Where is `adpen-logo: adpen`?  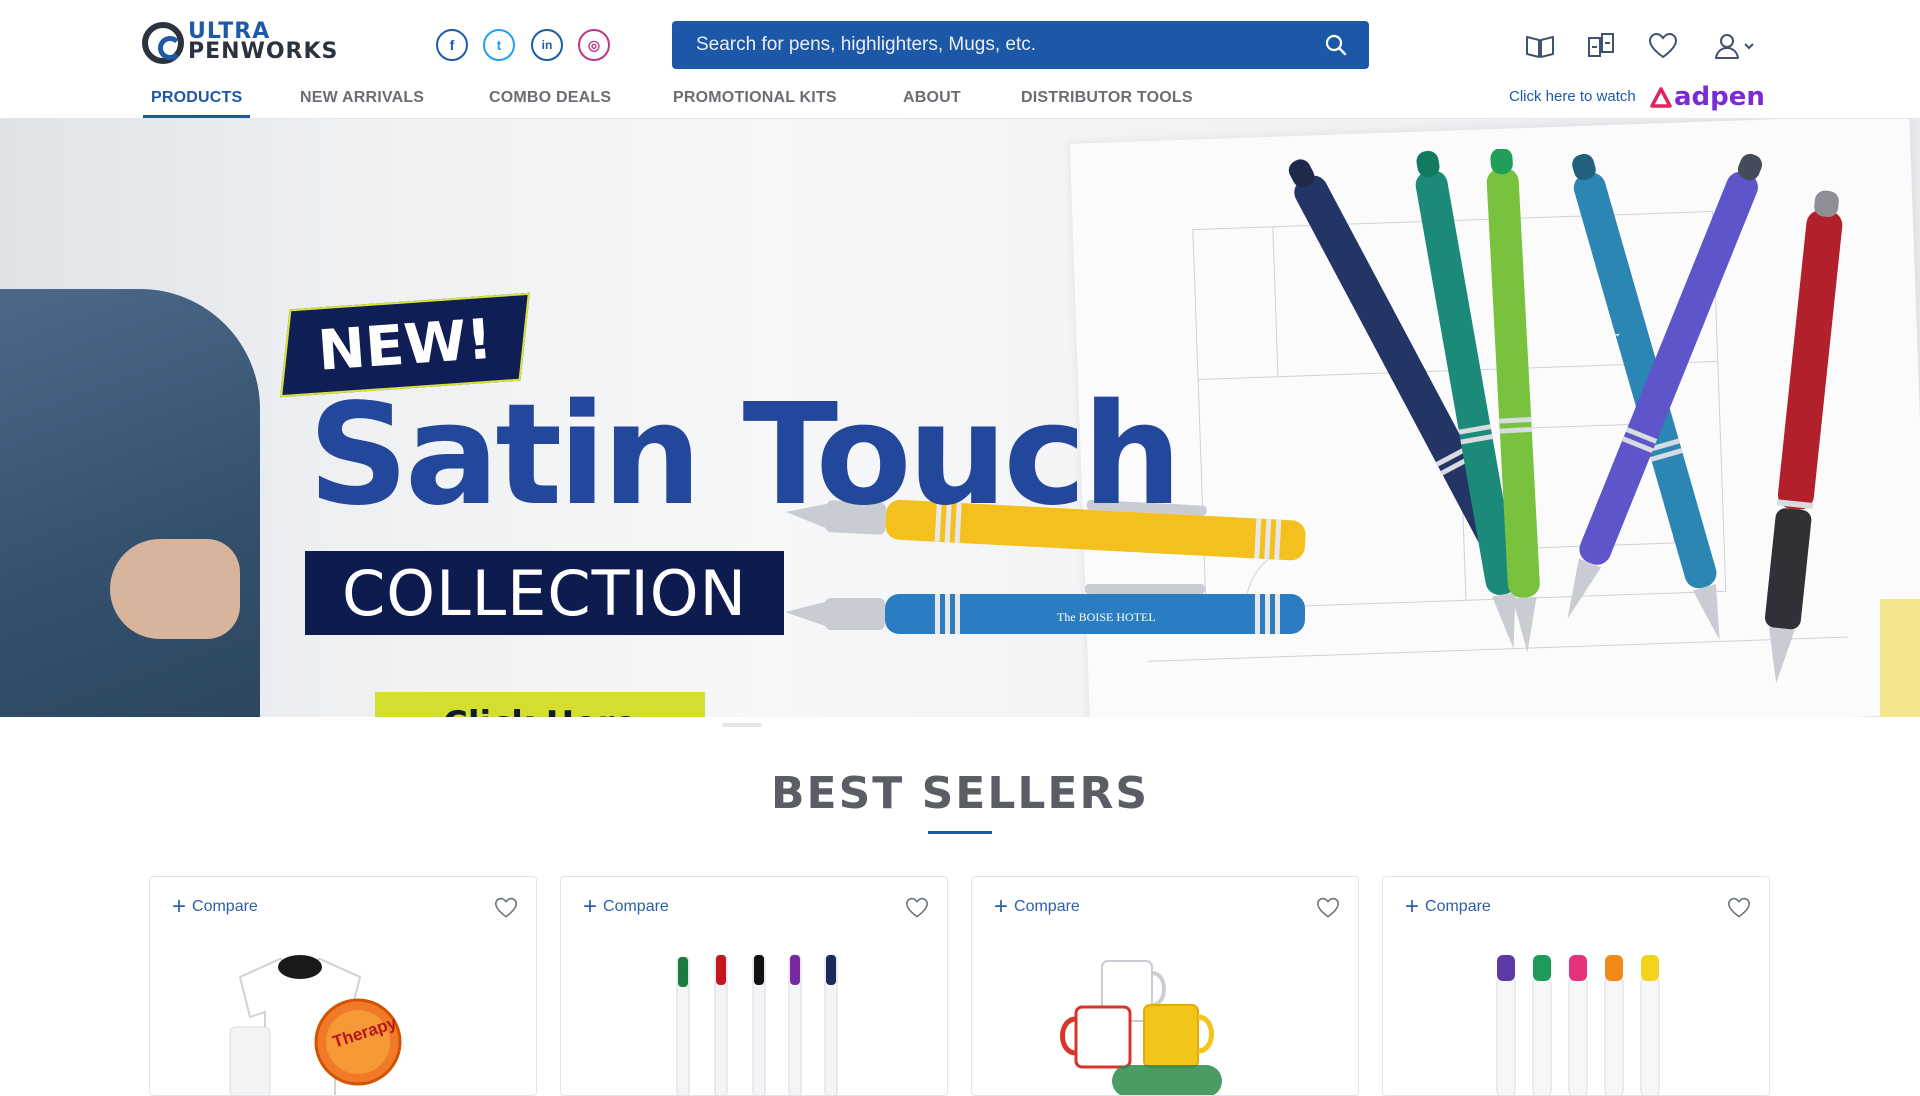 adpen-logo: adpen is located at coordinates (1707, 97).